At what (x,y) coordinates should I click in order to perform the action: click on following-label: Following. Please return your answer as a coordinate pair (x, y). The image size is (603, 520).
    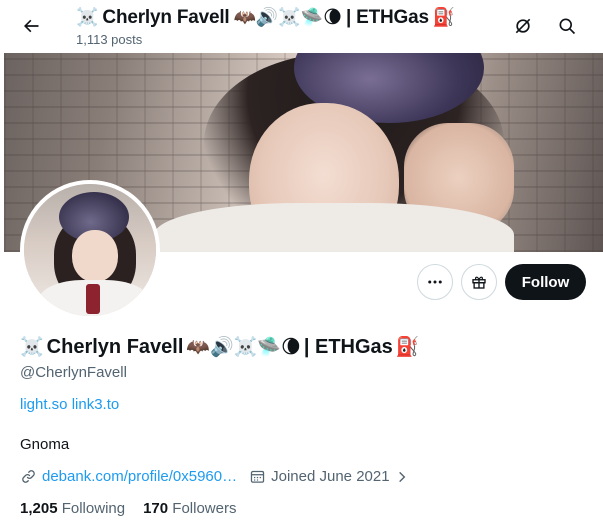
    Looking at the image, I should click on (93, 508).